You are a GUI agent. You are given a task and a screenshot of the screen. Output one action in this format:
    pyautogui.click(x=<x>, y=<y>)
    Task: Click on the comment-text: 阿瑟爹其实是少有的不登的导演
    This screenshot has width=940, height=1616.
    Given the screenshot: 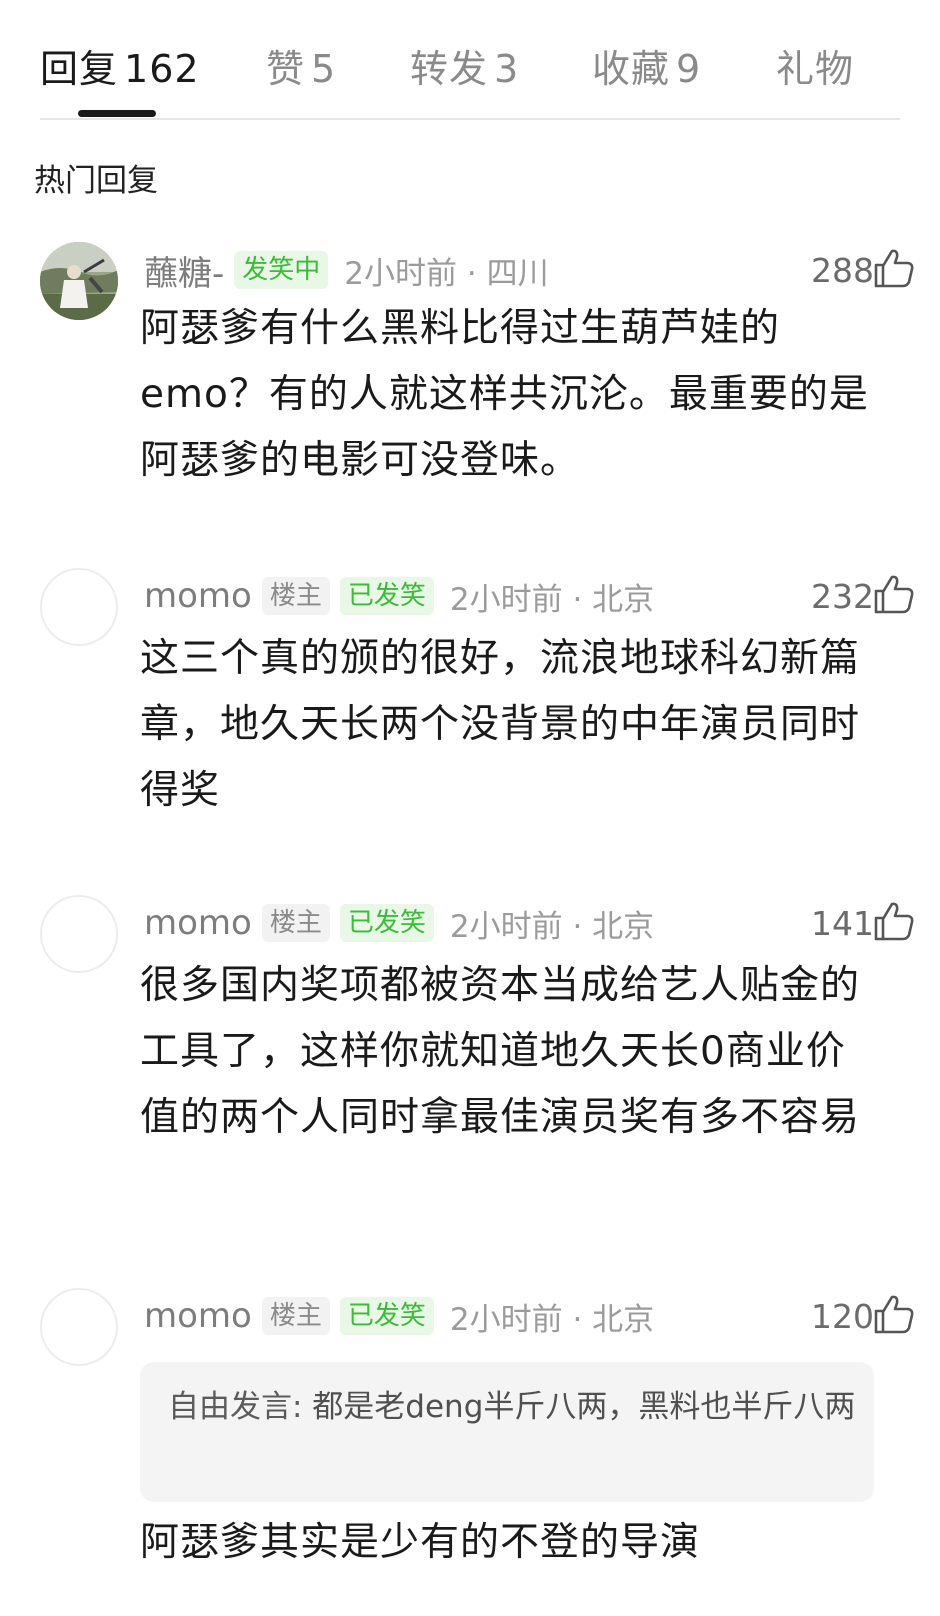 What is the action you would take?
    pyautogui.click(x=420, y=1542)
    